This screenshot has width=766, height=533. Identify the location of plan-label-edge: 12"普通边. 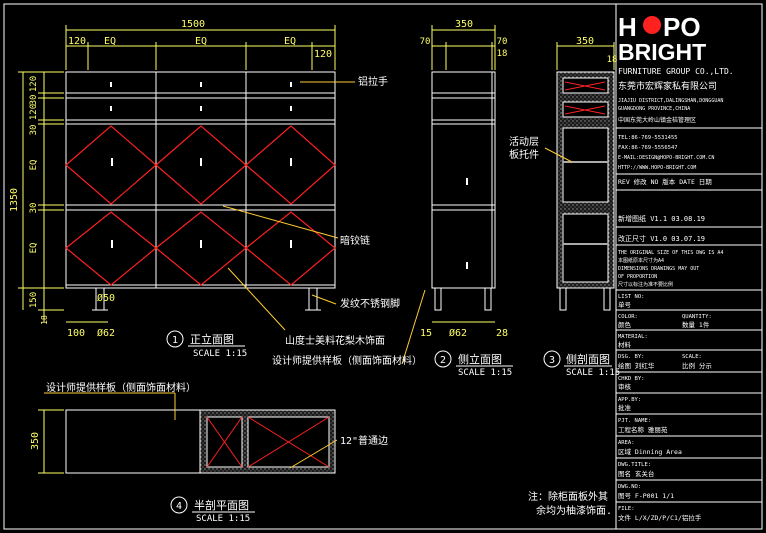
(364, 440).